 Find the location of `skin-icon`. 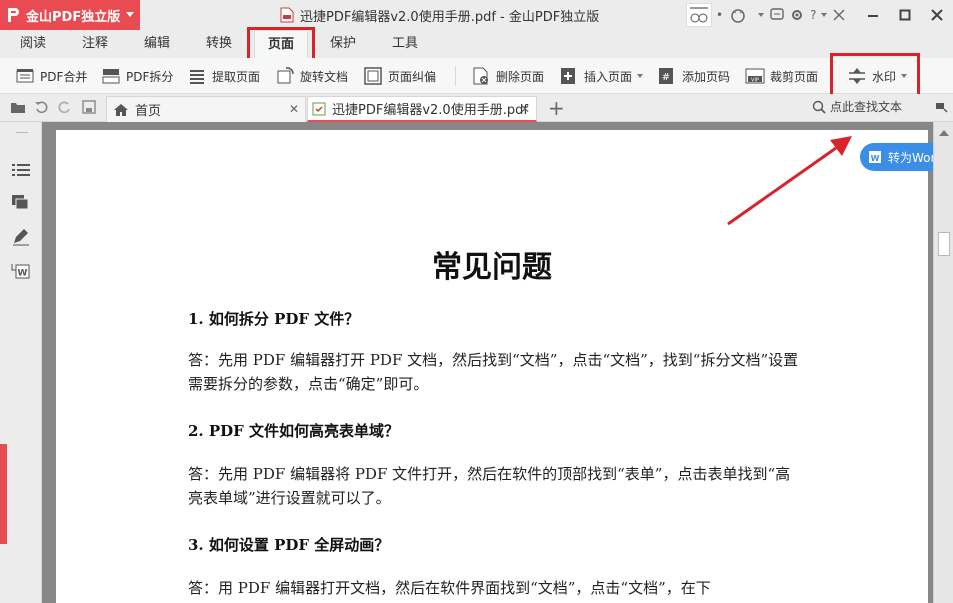

skin-icon is located at coordinates (738, 15).